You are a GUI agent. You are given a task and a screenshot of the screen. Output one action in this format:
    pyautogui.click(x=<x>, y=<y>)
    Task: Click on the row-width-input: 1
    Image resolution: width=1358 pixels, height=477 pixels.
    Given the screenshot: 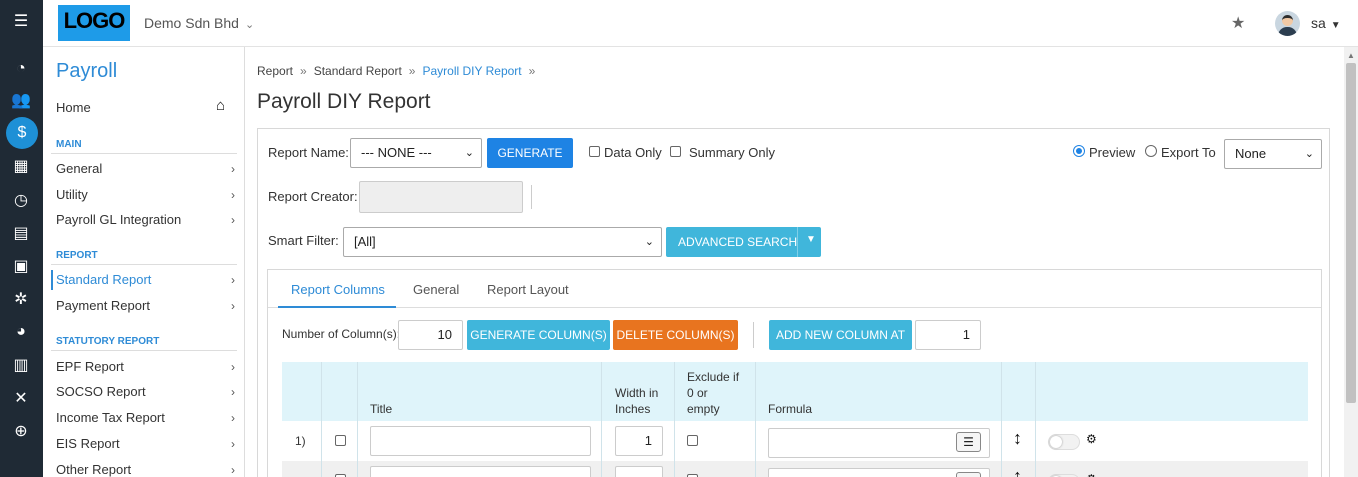 What is the action you would take?
    pyautogui.click(x=639, y=441)
    